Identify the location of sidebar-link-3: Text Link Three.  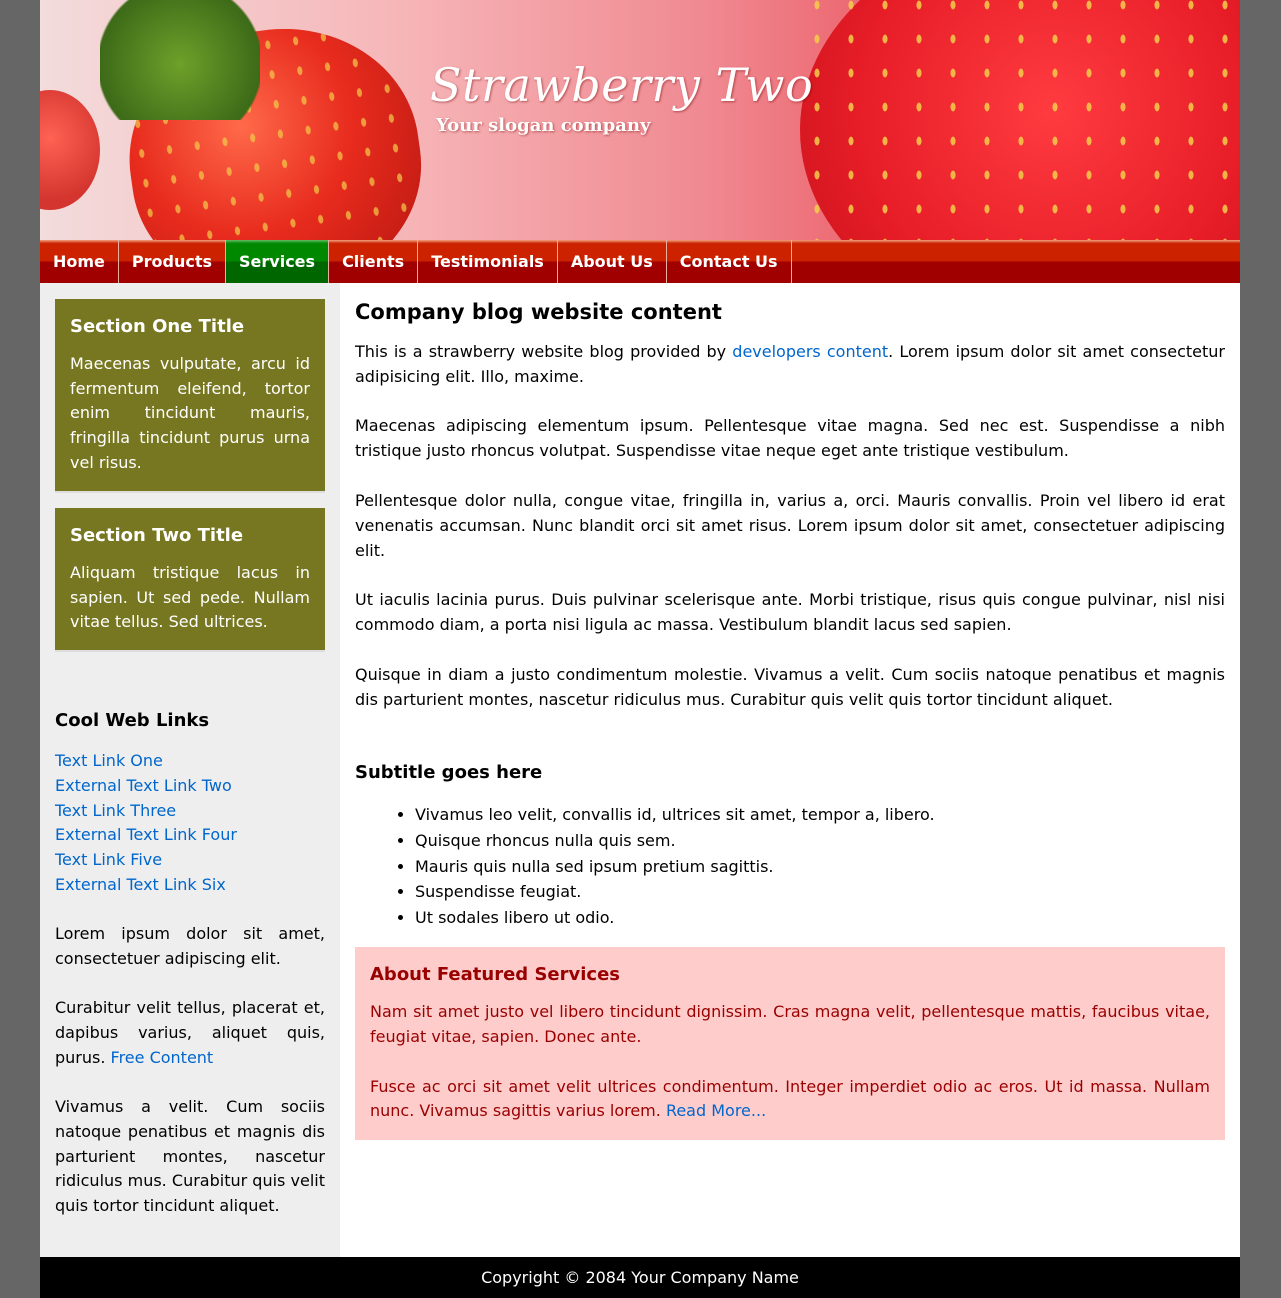
(115, 810).